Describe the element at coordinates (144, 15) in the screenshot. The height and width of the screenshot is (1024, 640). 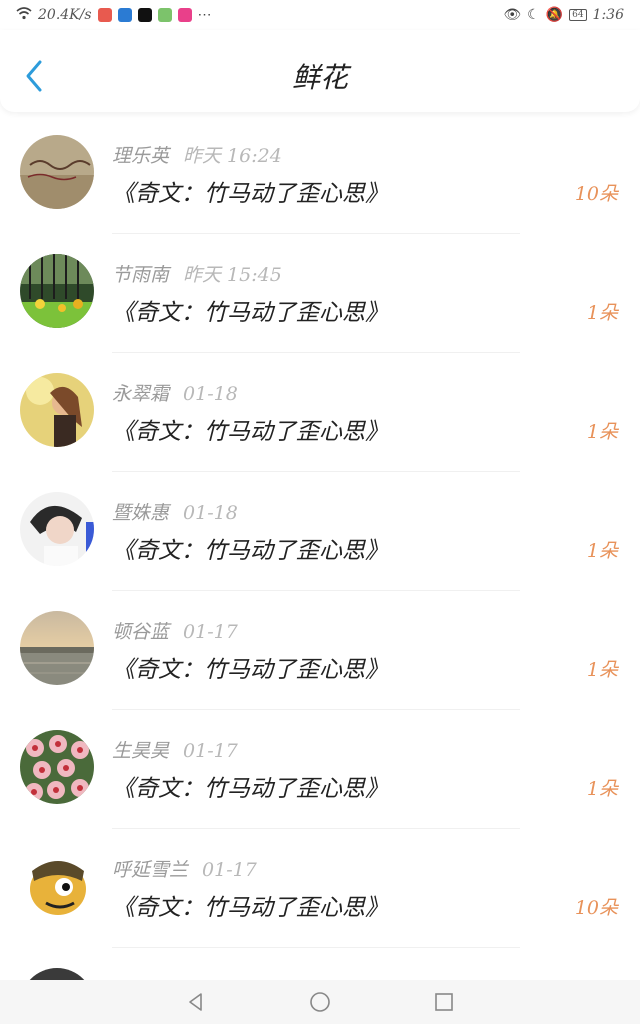
I see `tiktok-icon` at that location.